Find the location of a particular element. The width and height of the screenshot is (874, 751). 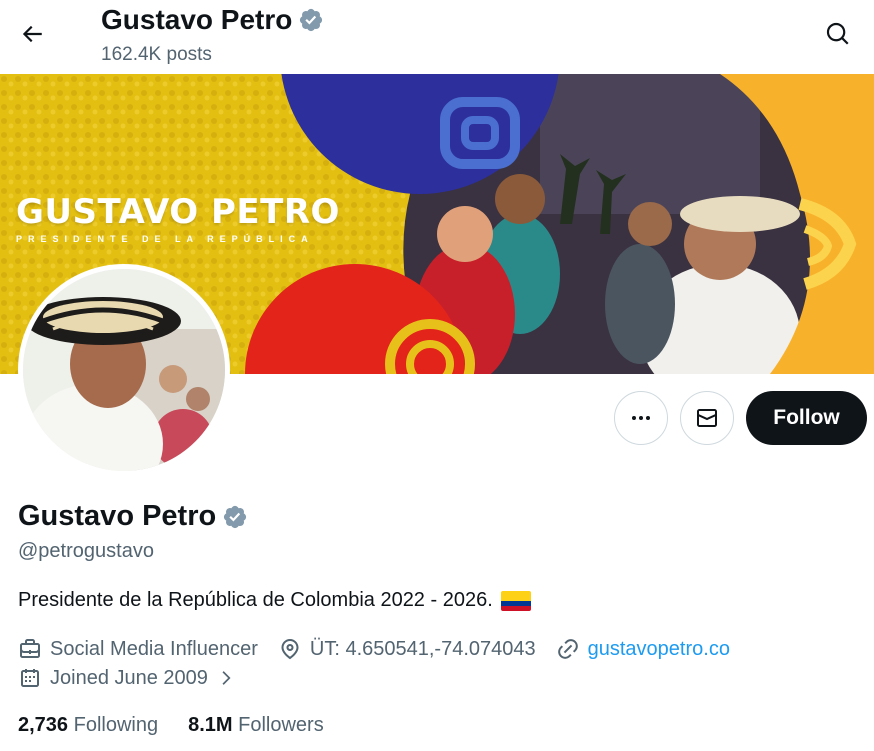

more-button is located at coordinates (641, 418).